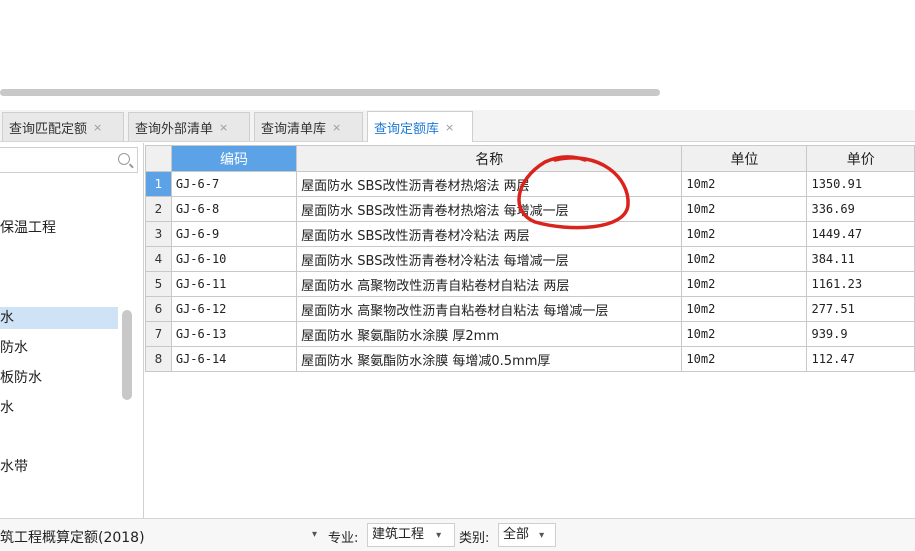 The image size is (915, 551). I want to click on price-cell: 336.69, so click(860, 209).